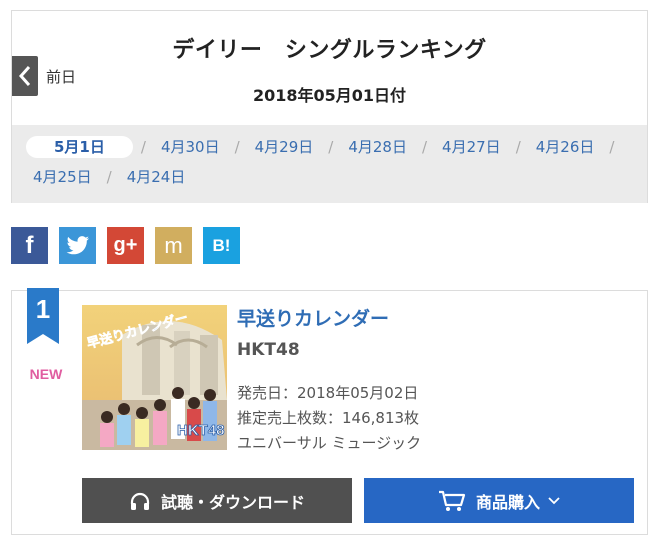  Describe the element at coordinates (329, 443) in the screenshot. I see `record-label: ユニバーサル ミュージック` at that location.